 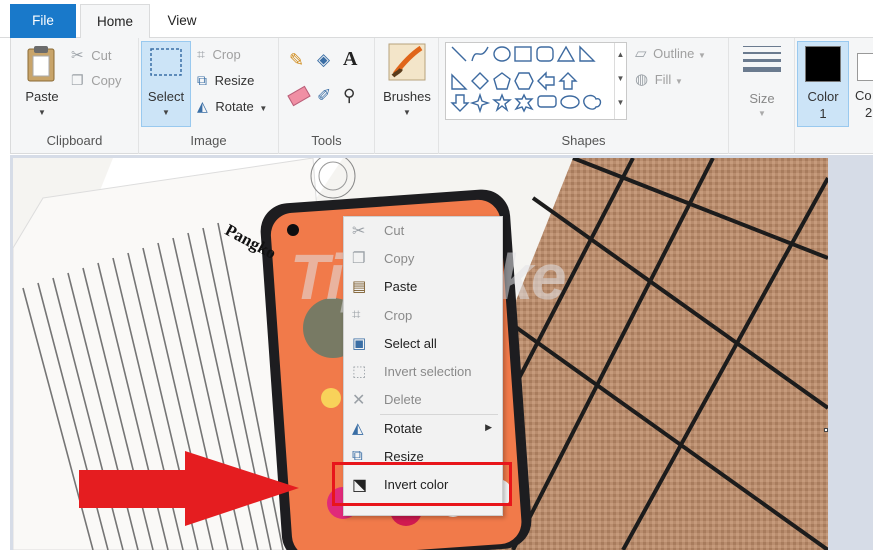 I want to click on image-group-label: Image, so click(x=208, y=140).